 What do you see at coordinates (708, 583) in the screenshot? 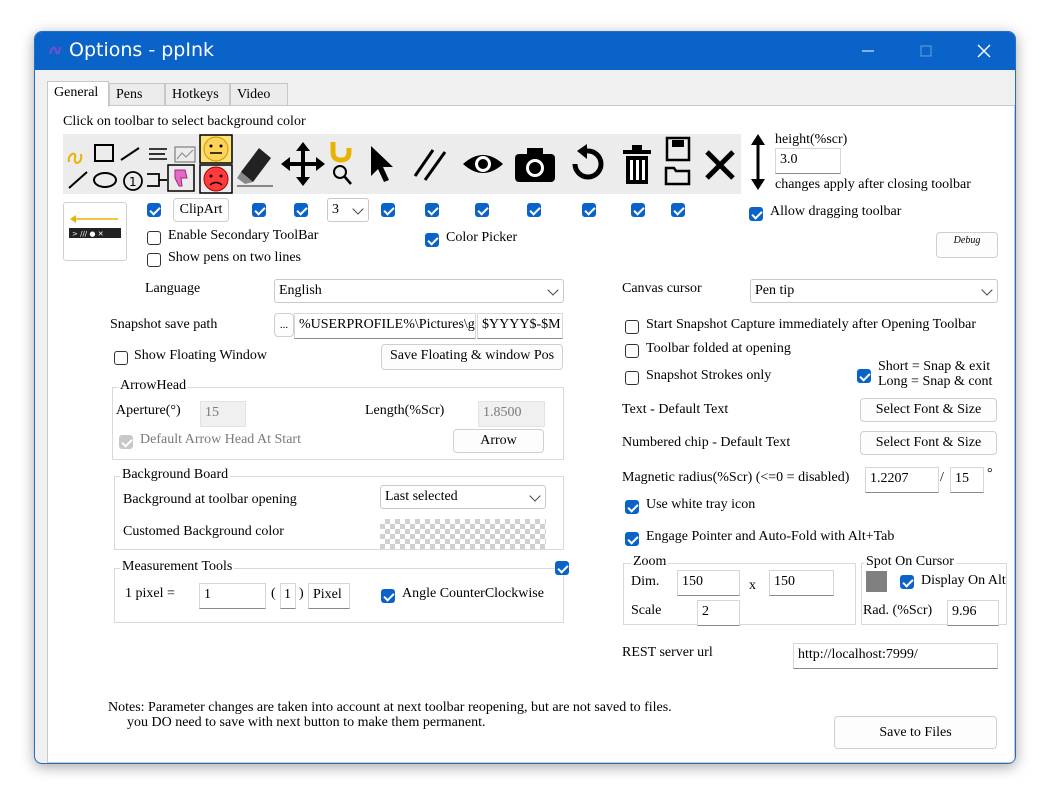
I see `zoom-width-input: 150` at bounding box center [708, 583].